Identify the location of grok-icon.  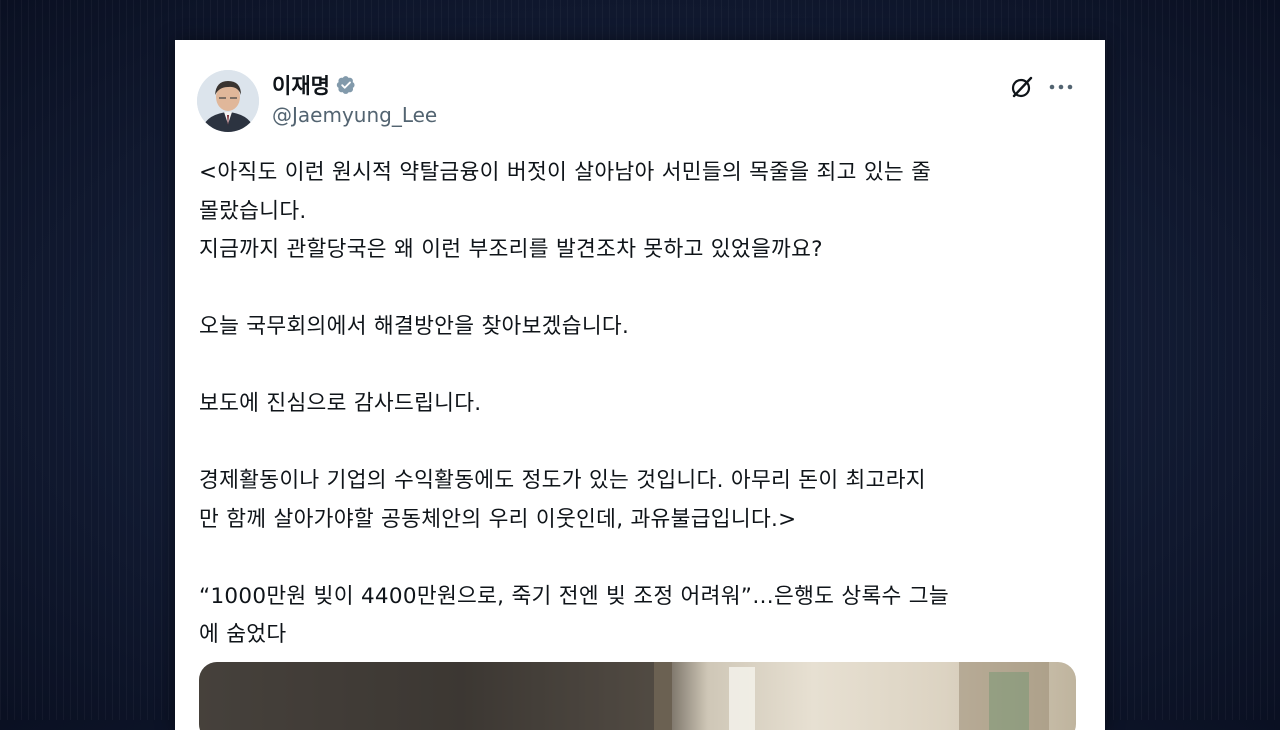
(1022, 87).